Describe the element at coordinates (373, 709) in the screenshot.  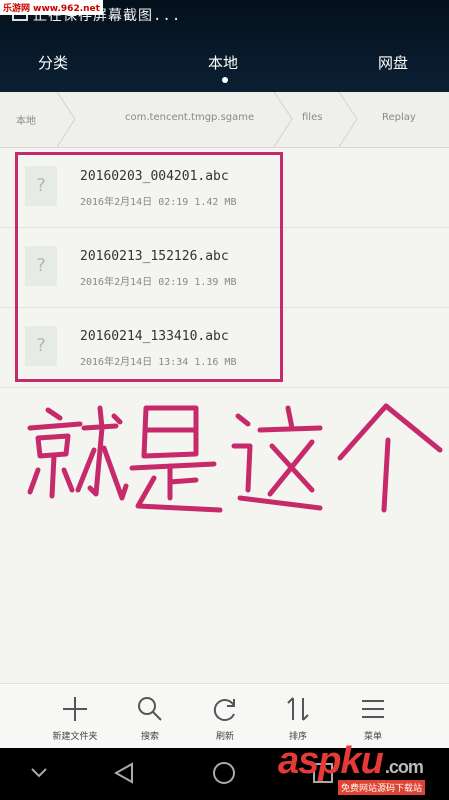
I see `menu-icon` at that location.